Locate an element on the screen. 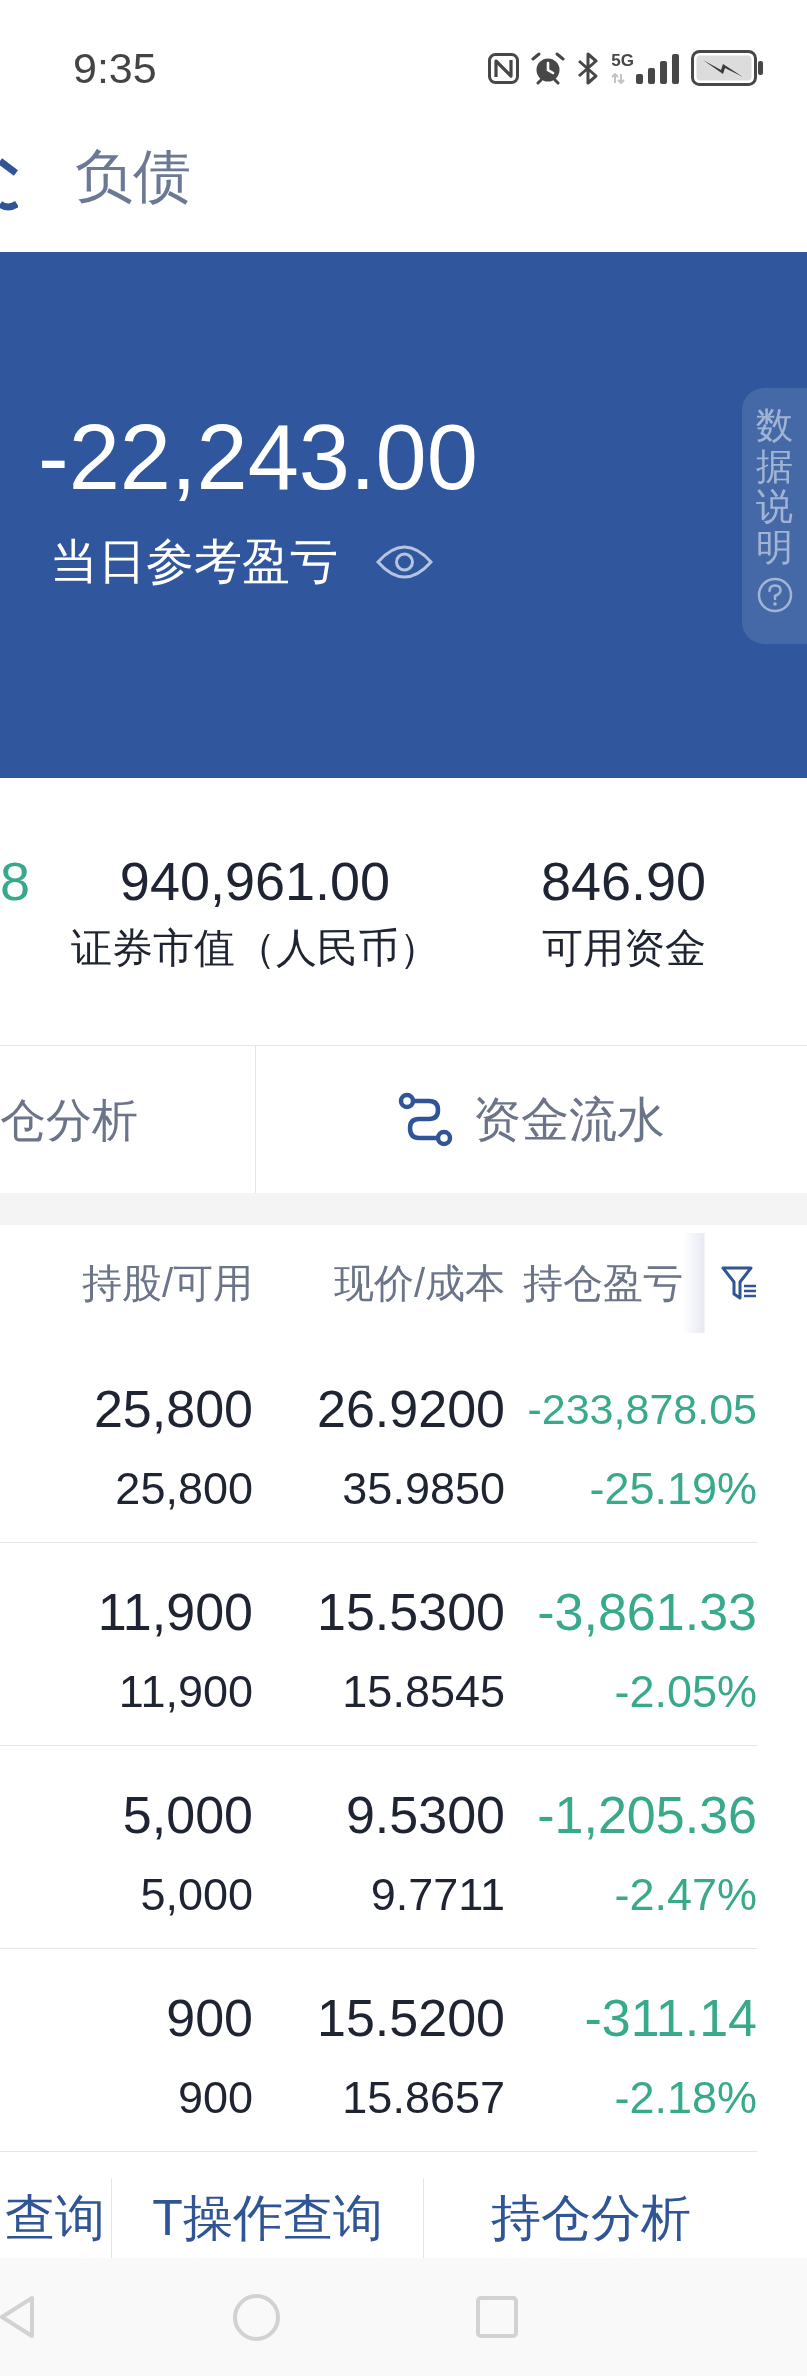 Image resolution: width=807 pixels, height=2376 pixels. action-tab: 资金流水 is located at coordinates (531, 1119).